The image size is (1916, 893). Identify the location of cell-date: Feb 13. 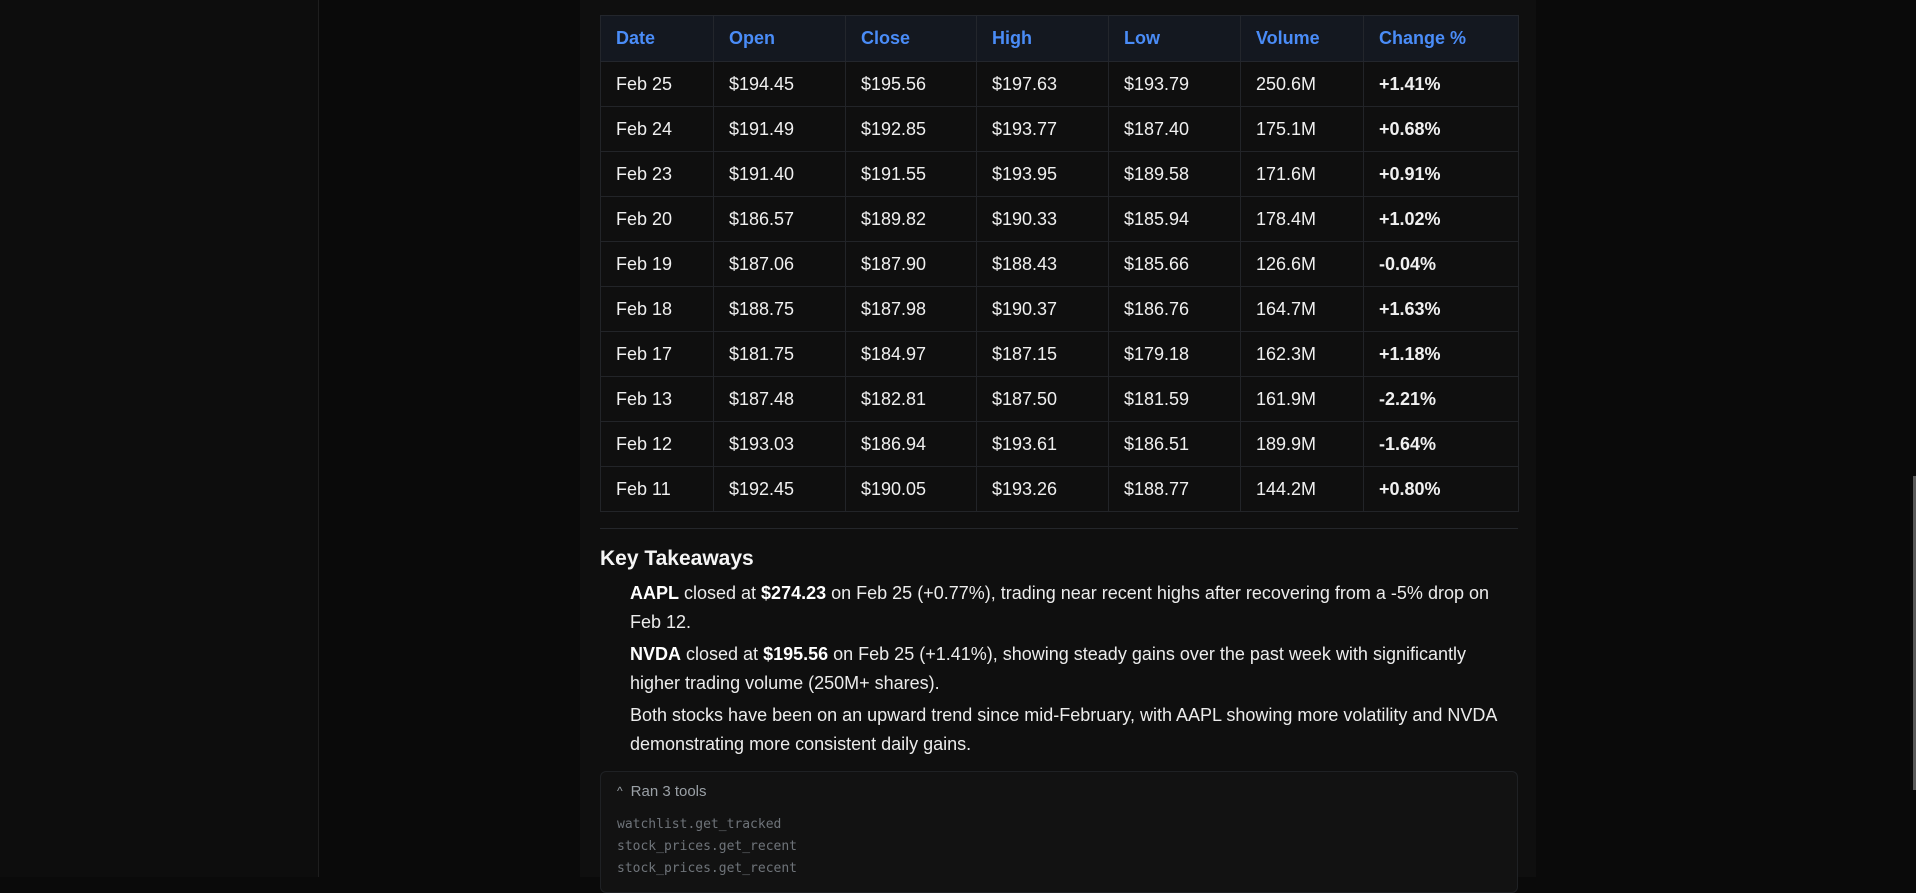
(657, 399).